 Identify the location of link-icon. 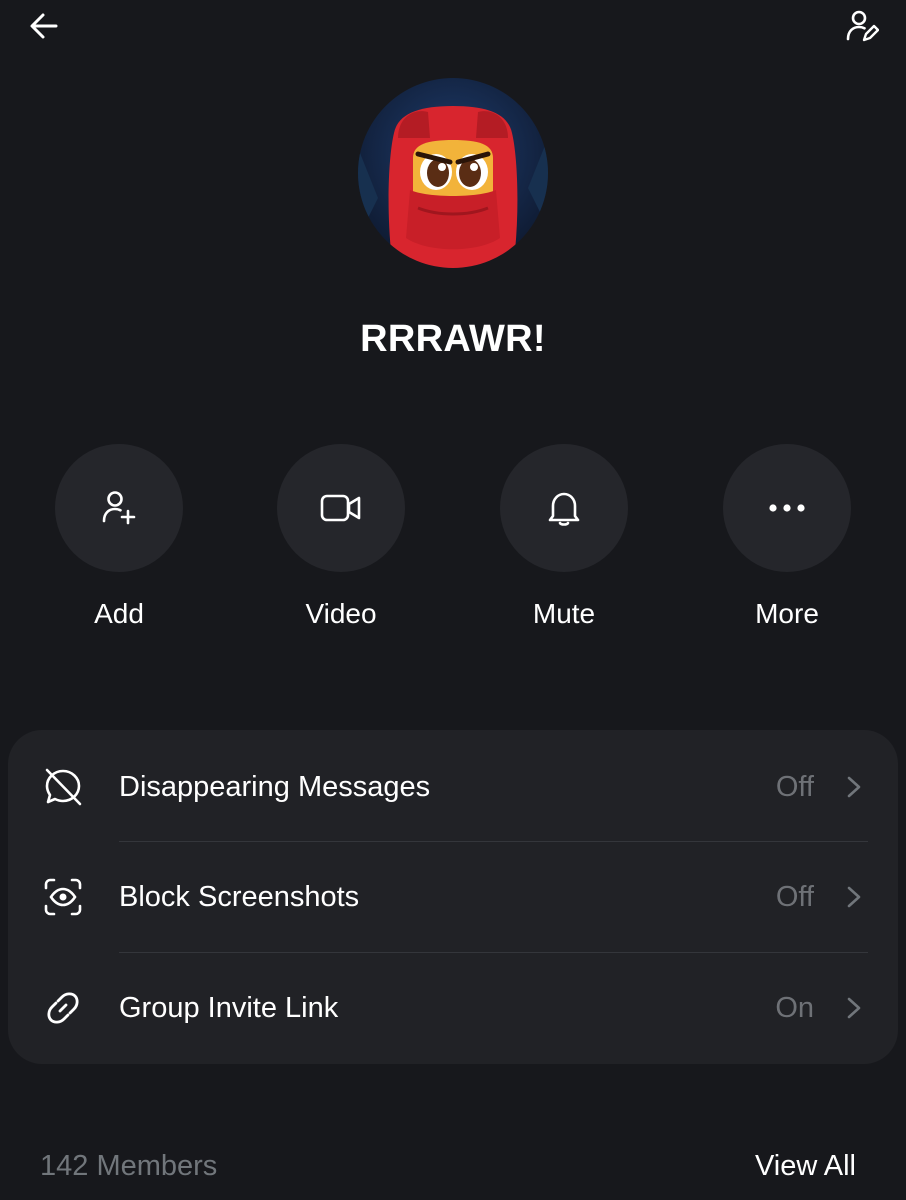
(63, 1008).